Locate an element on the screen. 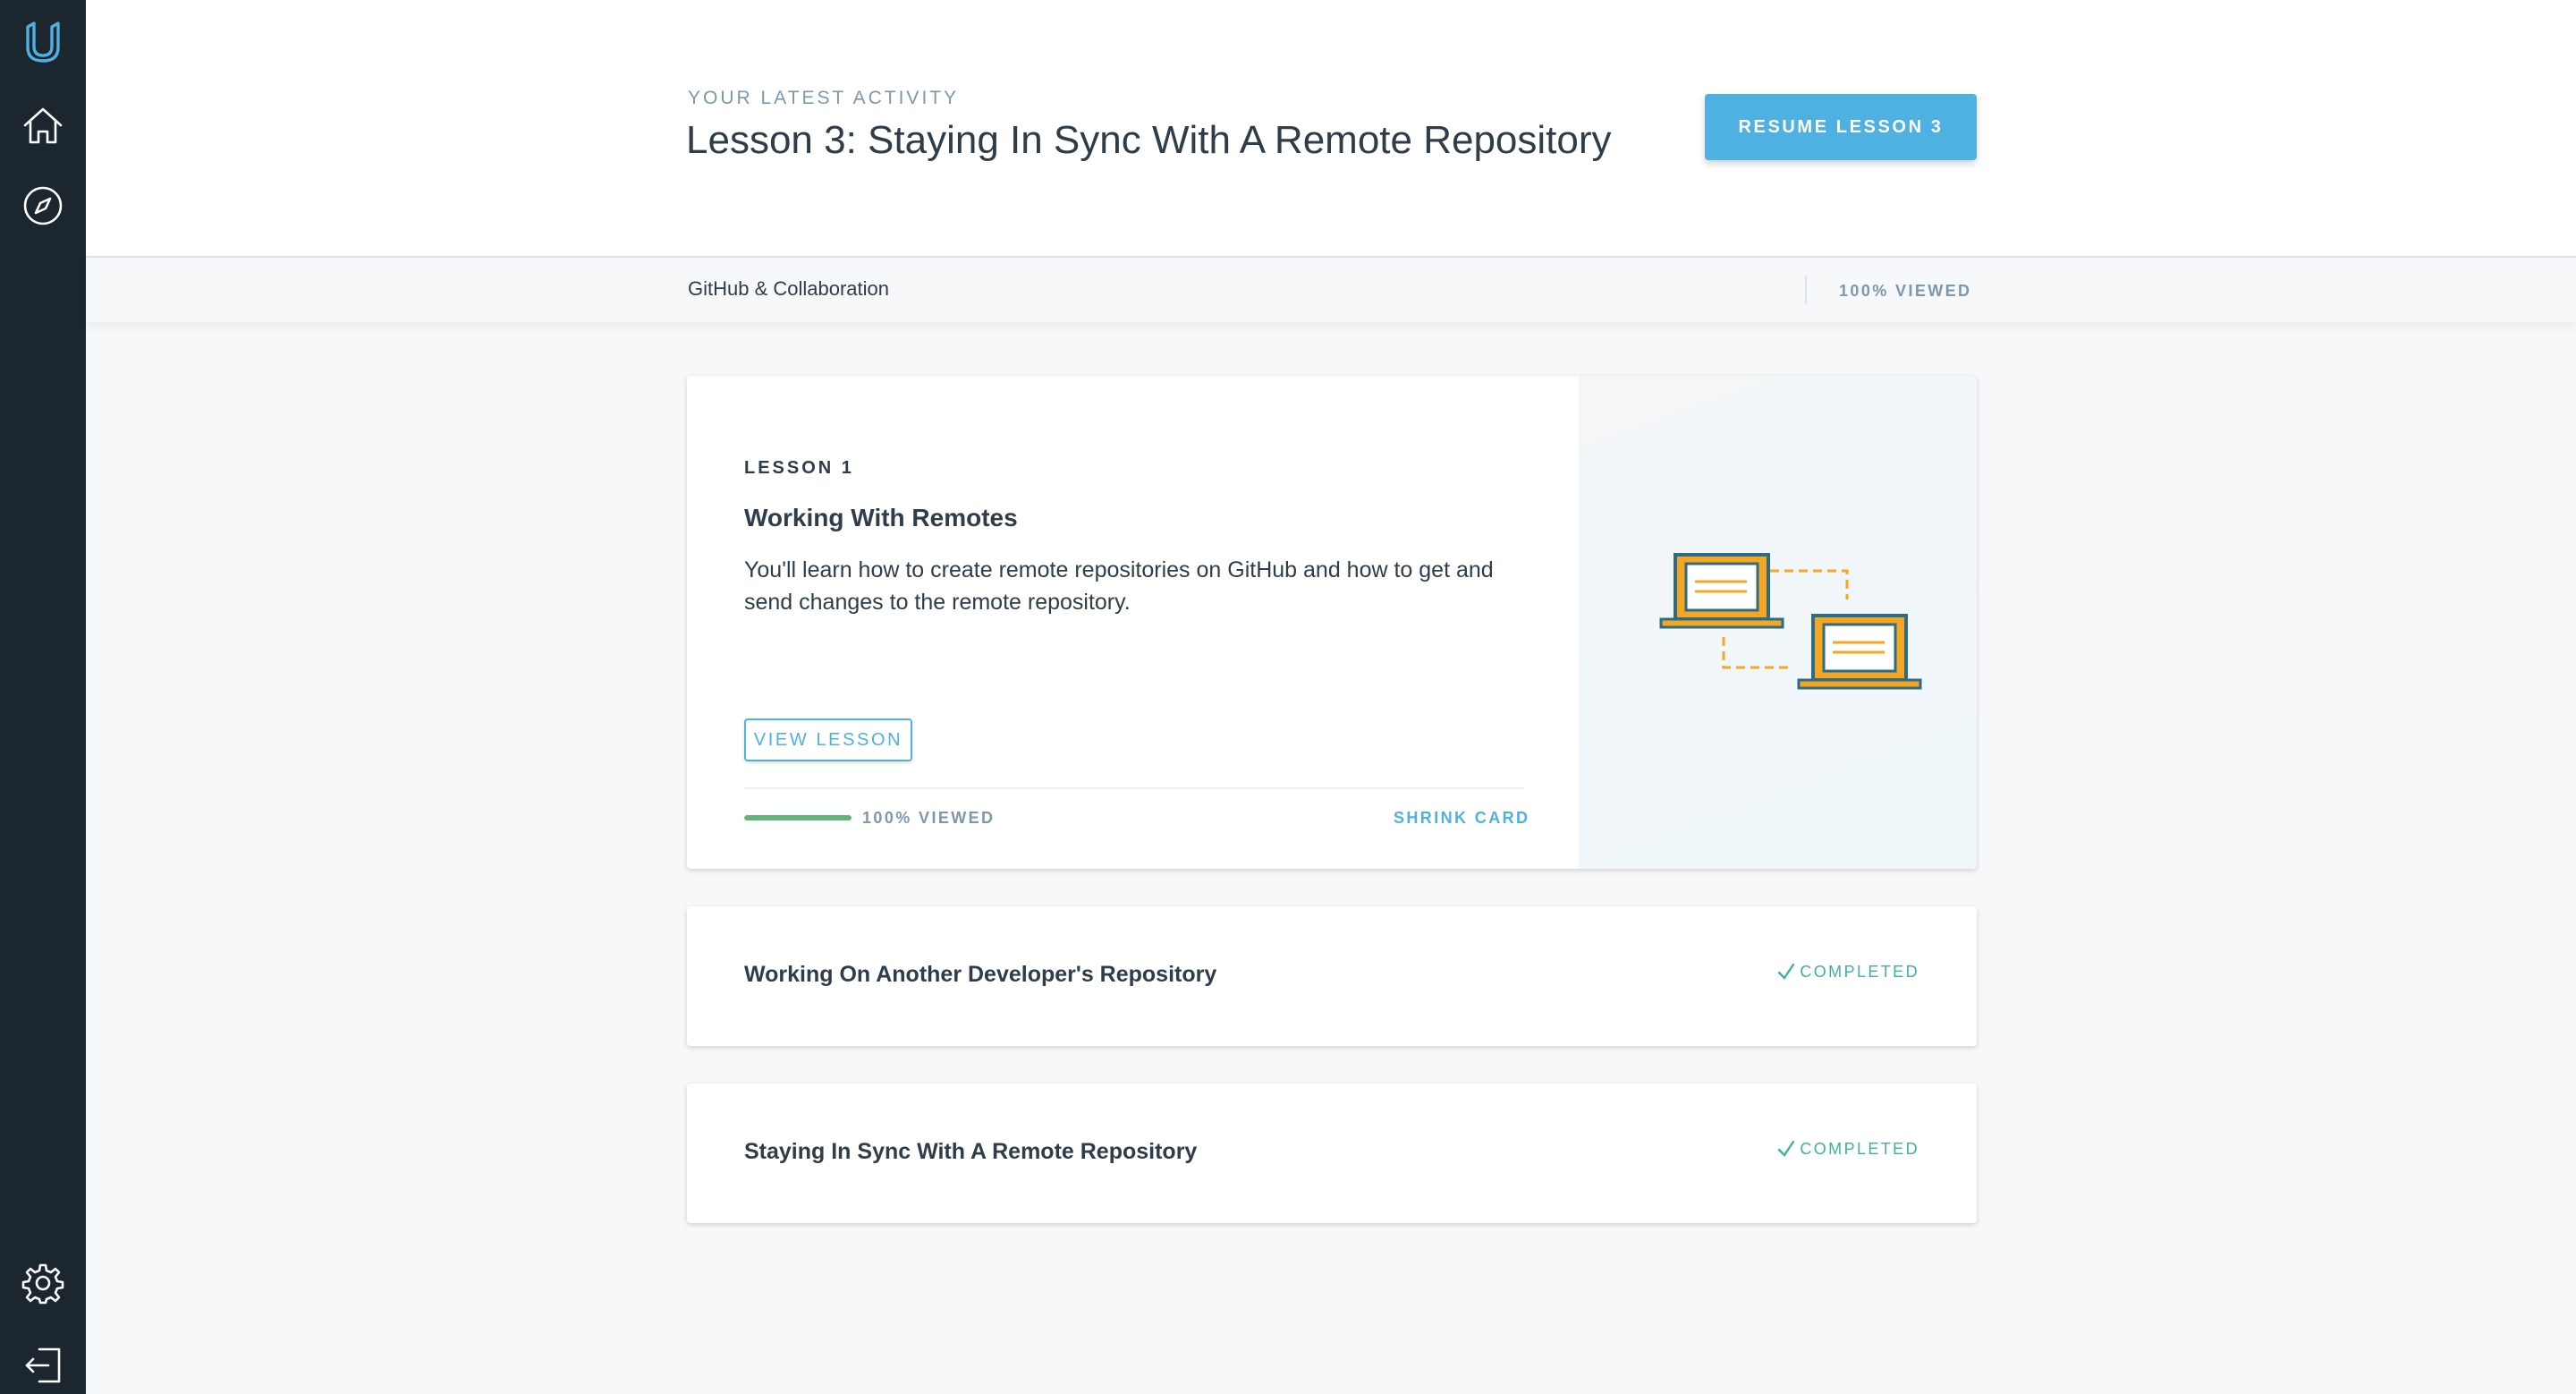  lesson-number-label: LESSON 1 is located at coordinates (799, 468).